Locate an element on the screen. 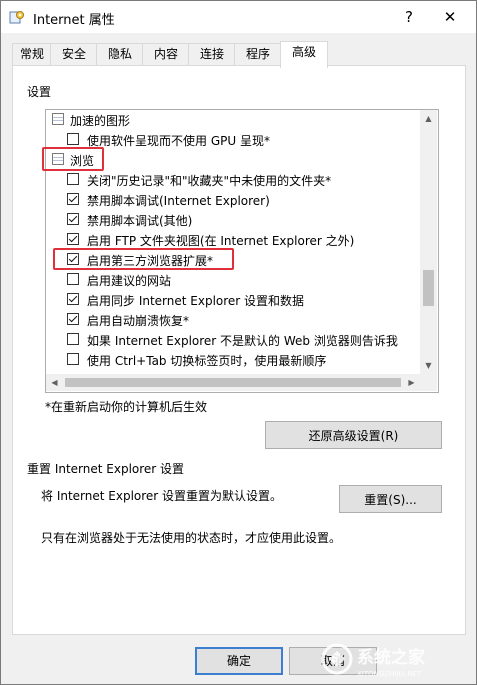  scroll-right-arrow-icon: ▶ is located at coordinates (411, 382).